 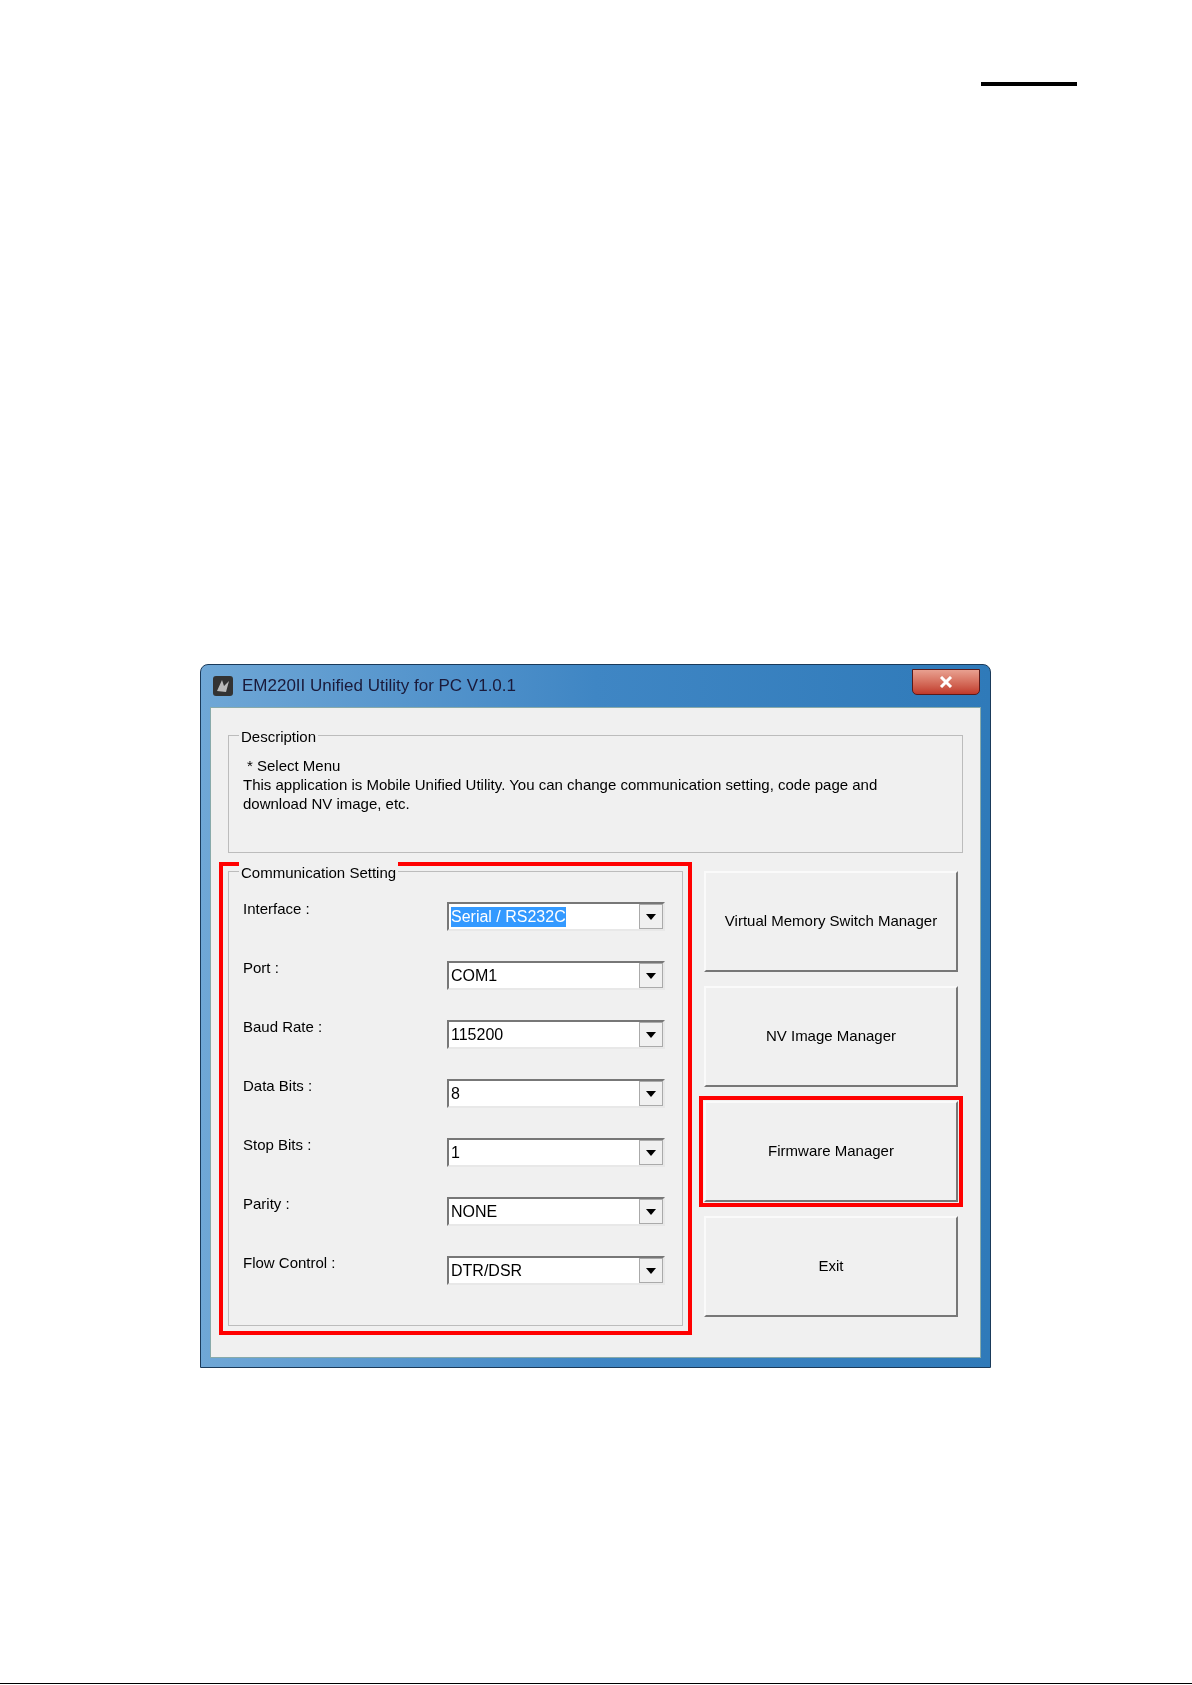 What do you see at coordinates (556, 975) in the screenshot?
I see `dropdown: COM1` at bounding box center [556, 975].